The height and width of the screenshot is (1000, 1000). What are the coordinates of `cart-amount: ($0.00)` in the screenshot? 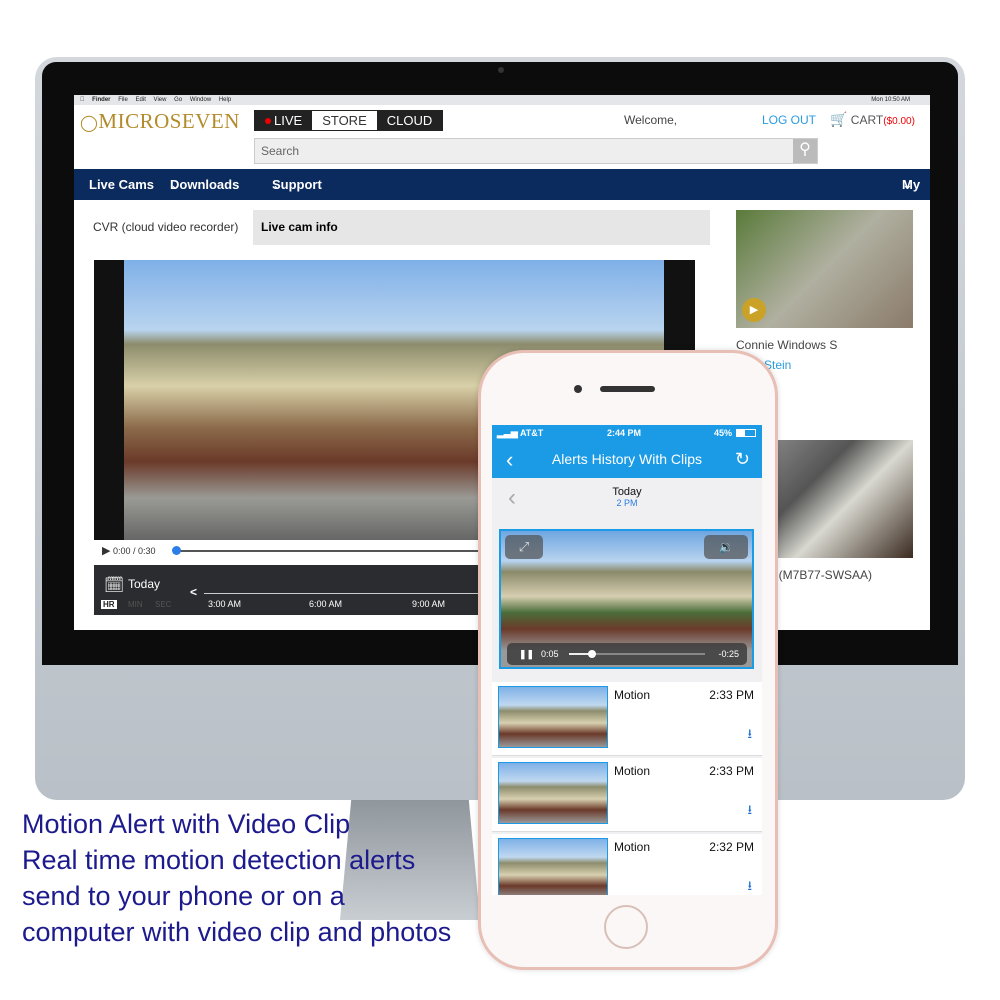 It's located at (899, 121).